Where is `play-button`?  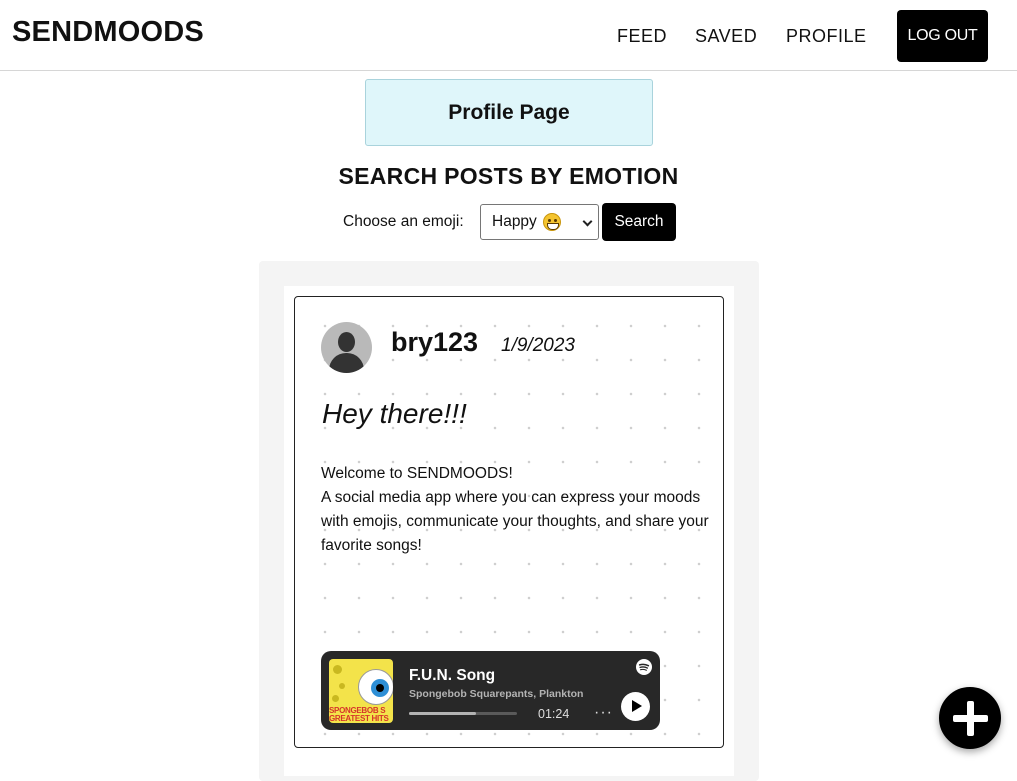 play-button is located at coordinates (635, 706).